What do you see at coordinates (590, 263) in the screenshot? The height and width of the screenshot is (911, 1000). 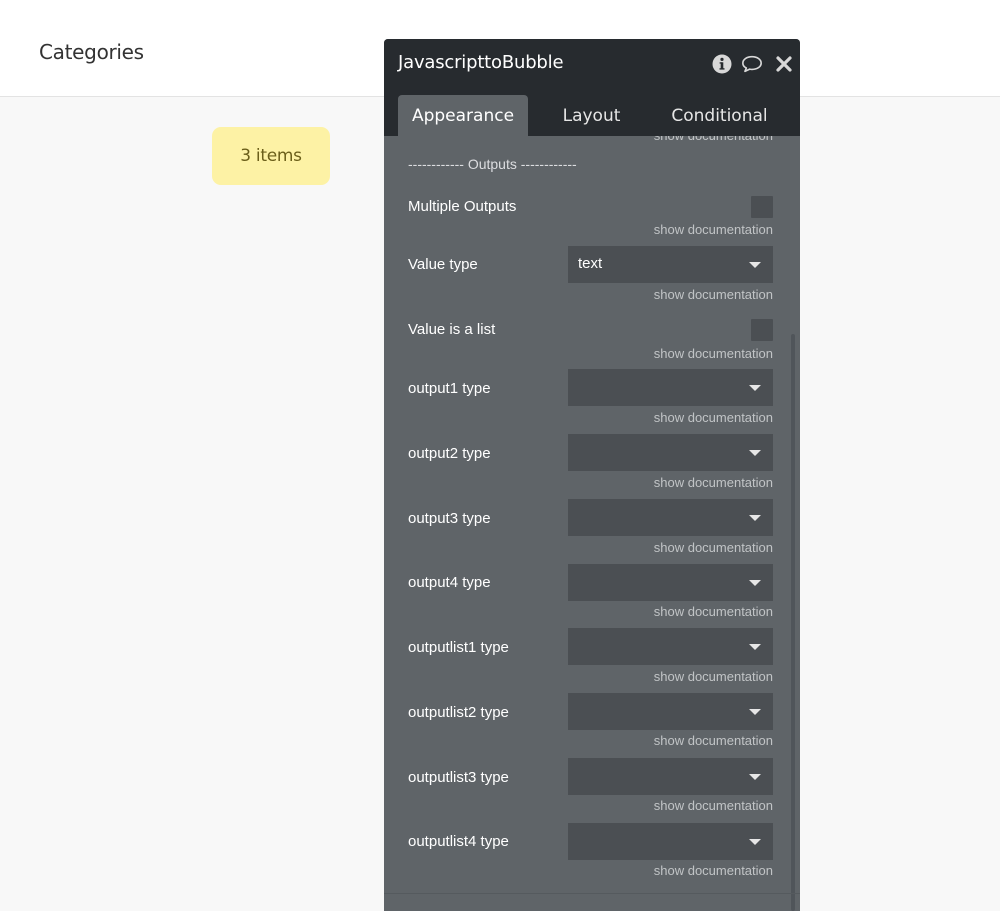 I see `value-type-selected: text` at bounding box center [590, 263].